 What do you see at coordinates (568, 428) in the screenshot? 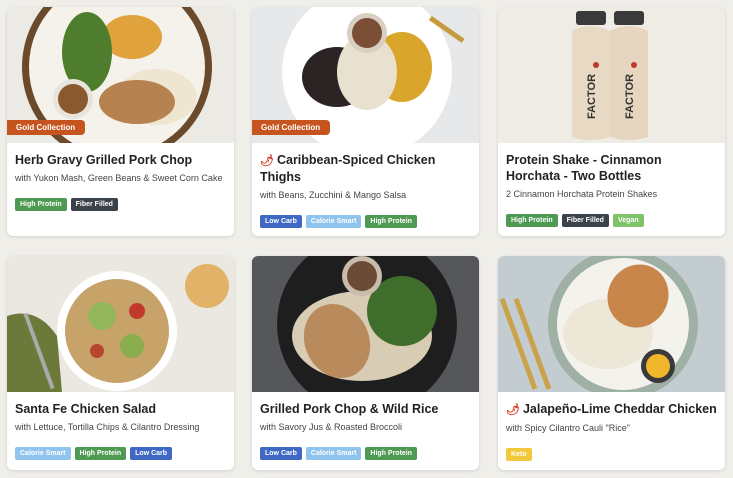
I see `meal-subtitle: with Spicy Cilantro Cauli "Rice"` at bounding box center [568, 428].